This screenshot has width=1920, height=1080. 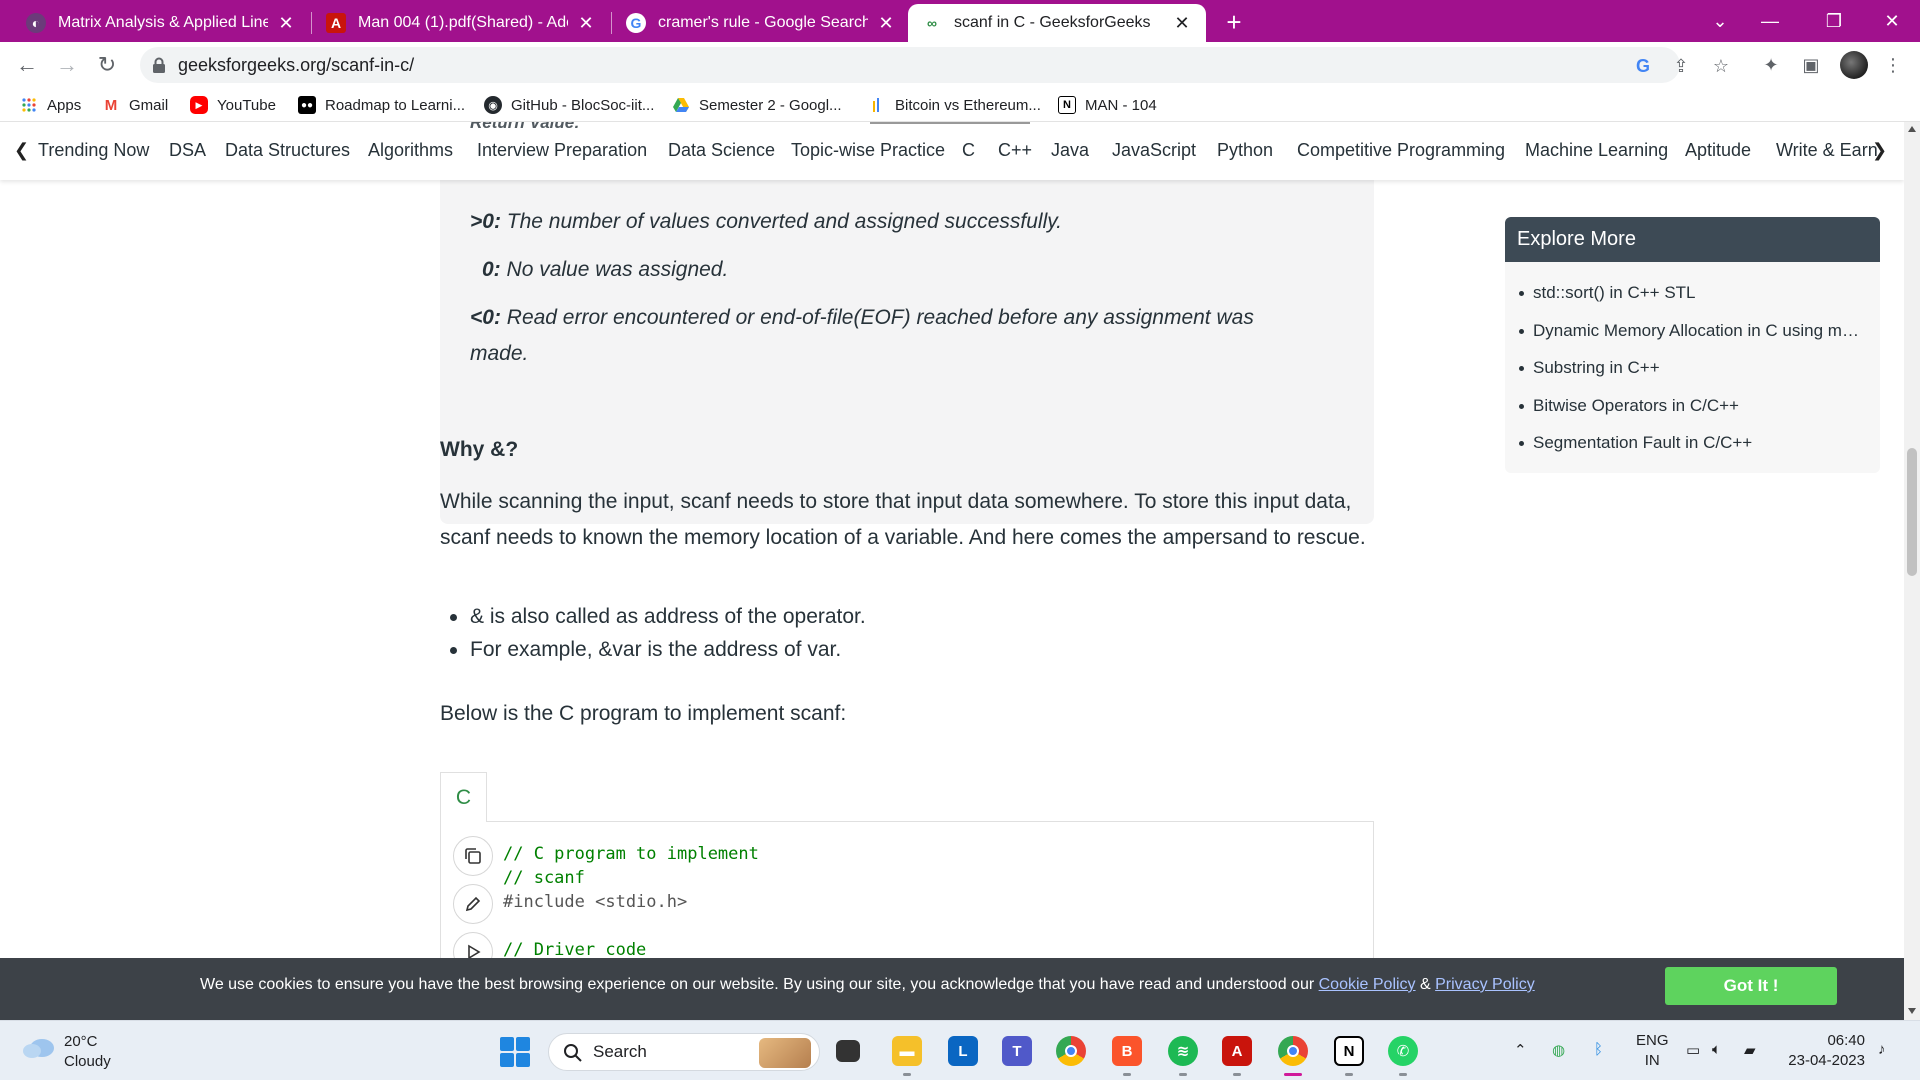 I want to click on url-text: geeksforgeeks.org/scanf-in-c/, so click(x=296, y=64).